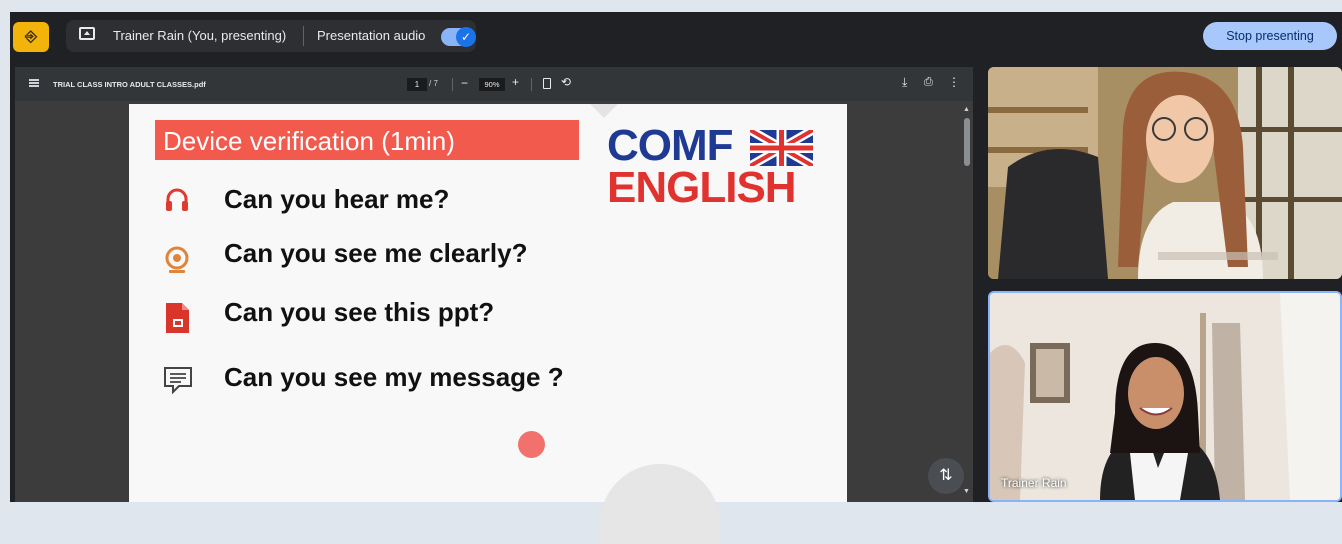  I want to click on webcam-icon, so click(177, 260).